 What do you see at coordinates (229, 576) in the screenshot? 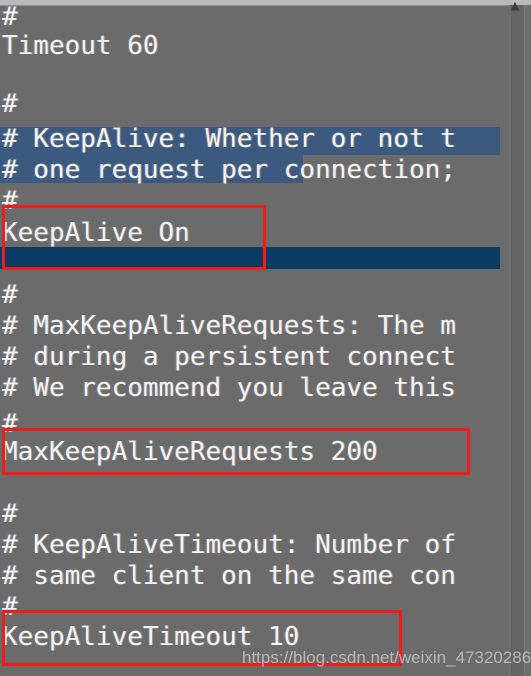
I see `code-line: # same client on the same con` at bounding box center [229, 576].